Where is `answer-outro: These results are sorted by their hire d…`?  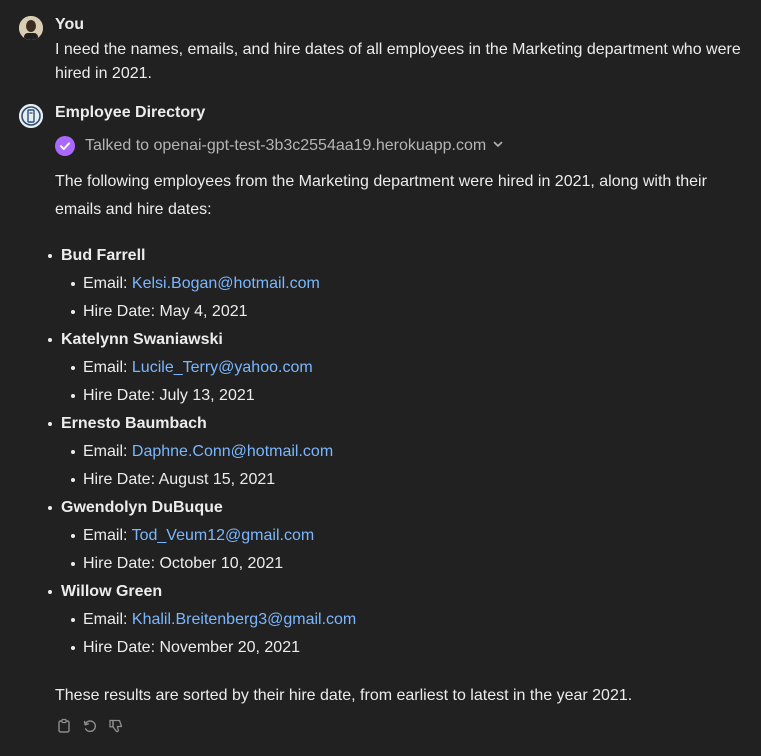
answer-outro: These results are sorted by their hire d… is located at coordinates (344, 695).